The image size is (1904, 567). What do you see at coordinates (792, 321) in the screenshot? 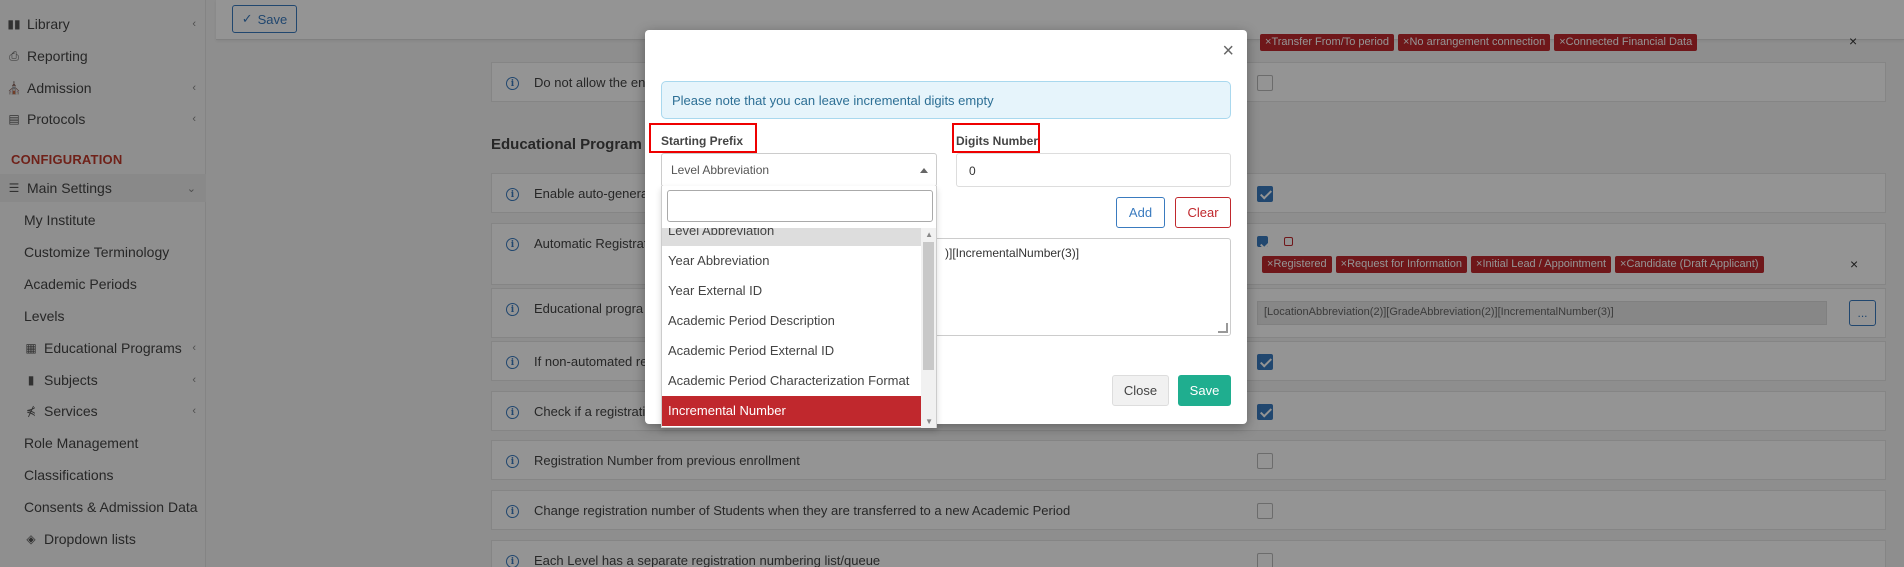
I see `dropdown-option: Academic Period Description` at bounding box center [792, 321].